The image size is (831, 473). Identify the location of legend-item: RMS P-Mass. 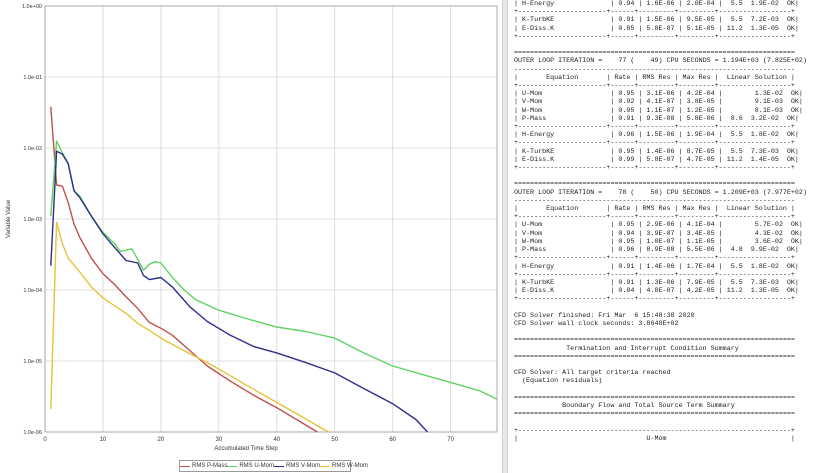
(203, 466).